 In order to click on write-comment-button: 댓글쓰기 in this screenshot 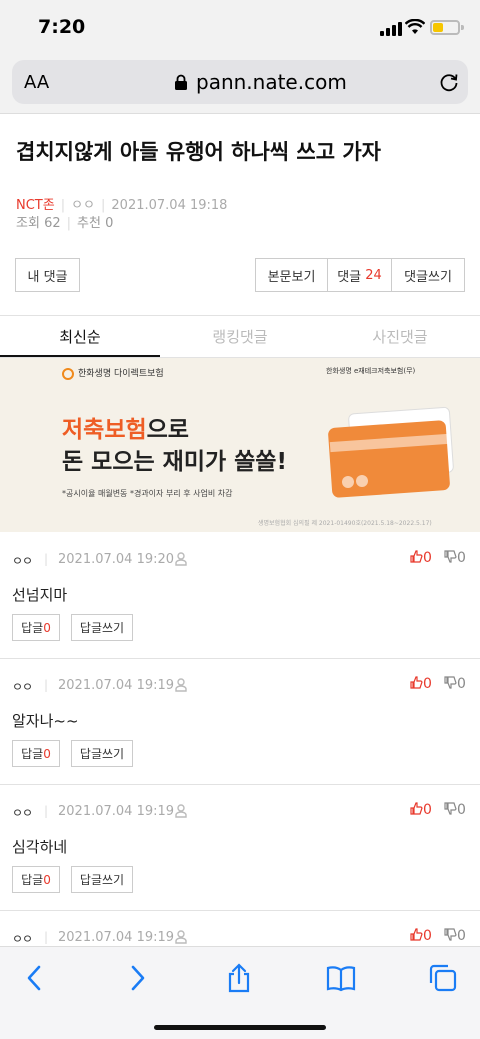, I will do `click(428, 275)`.